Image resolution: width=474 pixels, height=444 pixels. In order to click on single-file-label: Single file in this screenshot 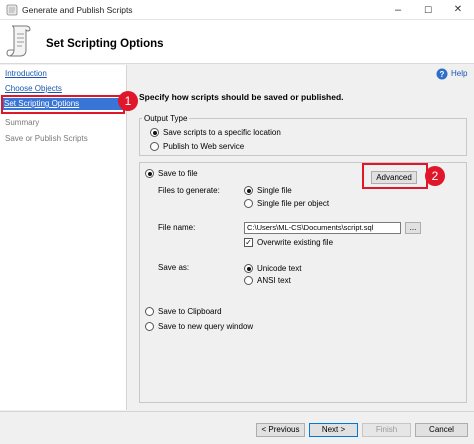, I will do `click(274, 190)`.